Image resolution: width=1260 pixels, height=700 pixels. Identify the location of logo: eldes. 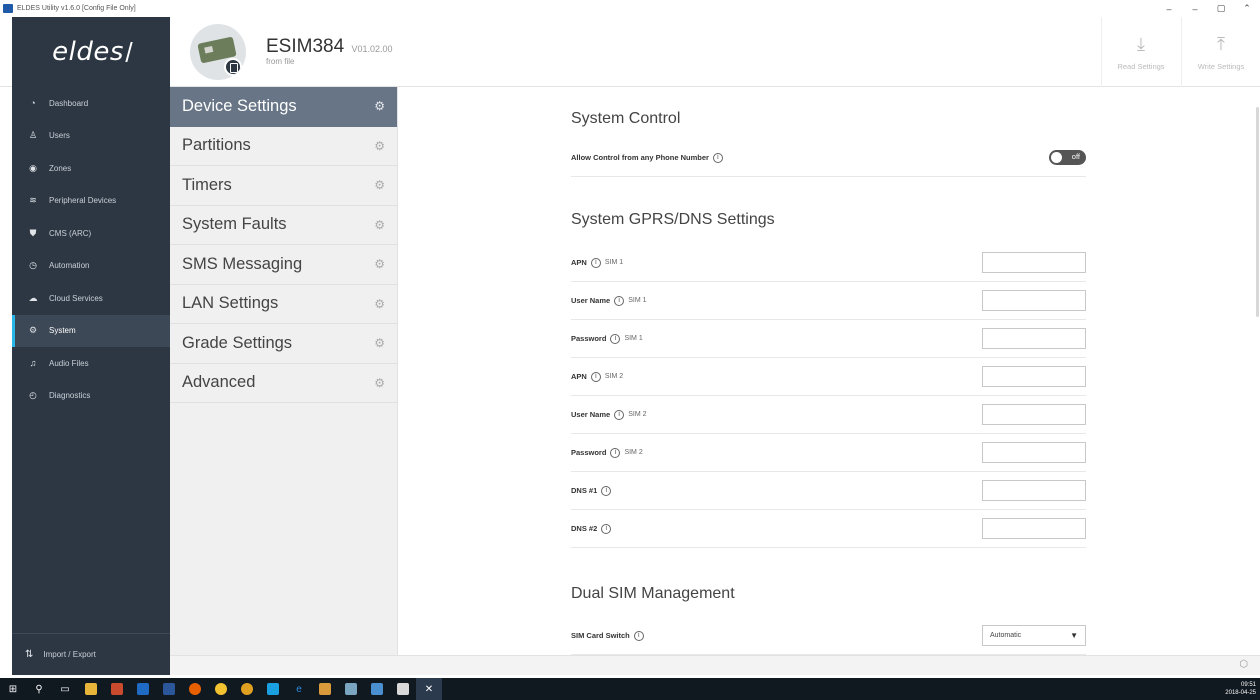
(91, 52).